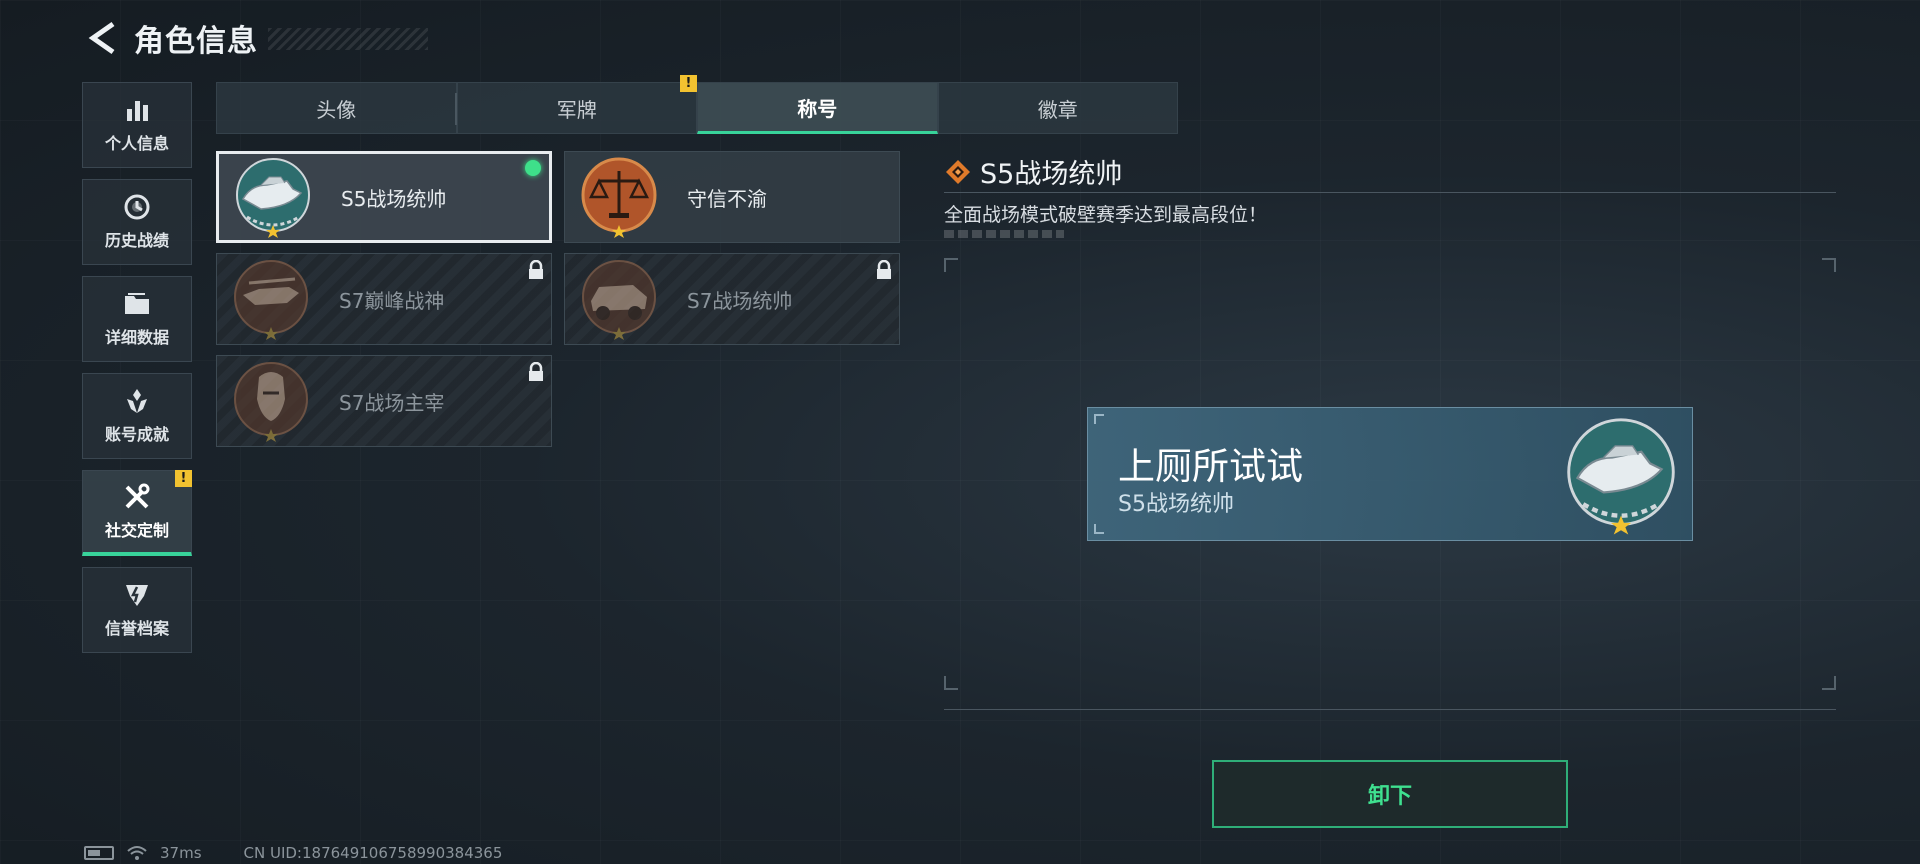 This screenshot has width=1920, height=864. I want to click on tab-label: 徽章, so click(1057, 109).